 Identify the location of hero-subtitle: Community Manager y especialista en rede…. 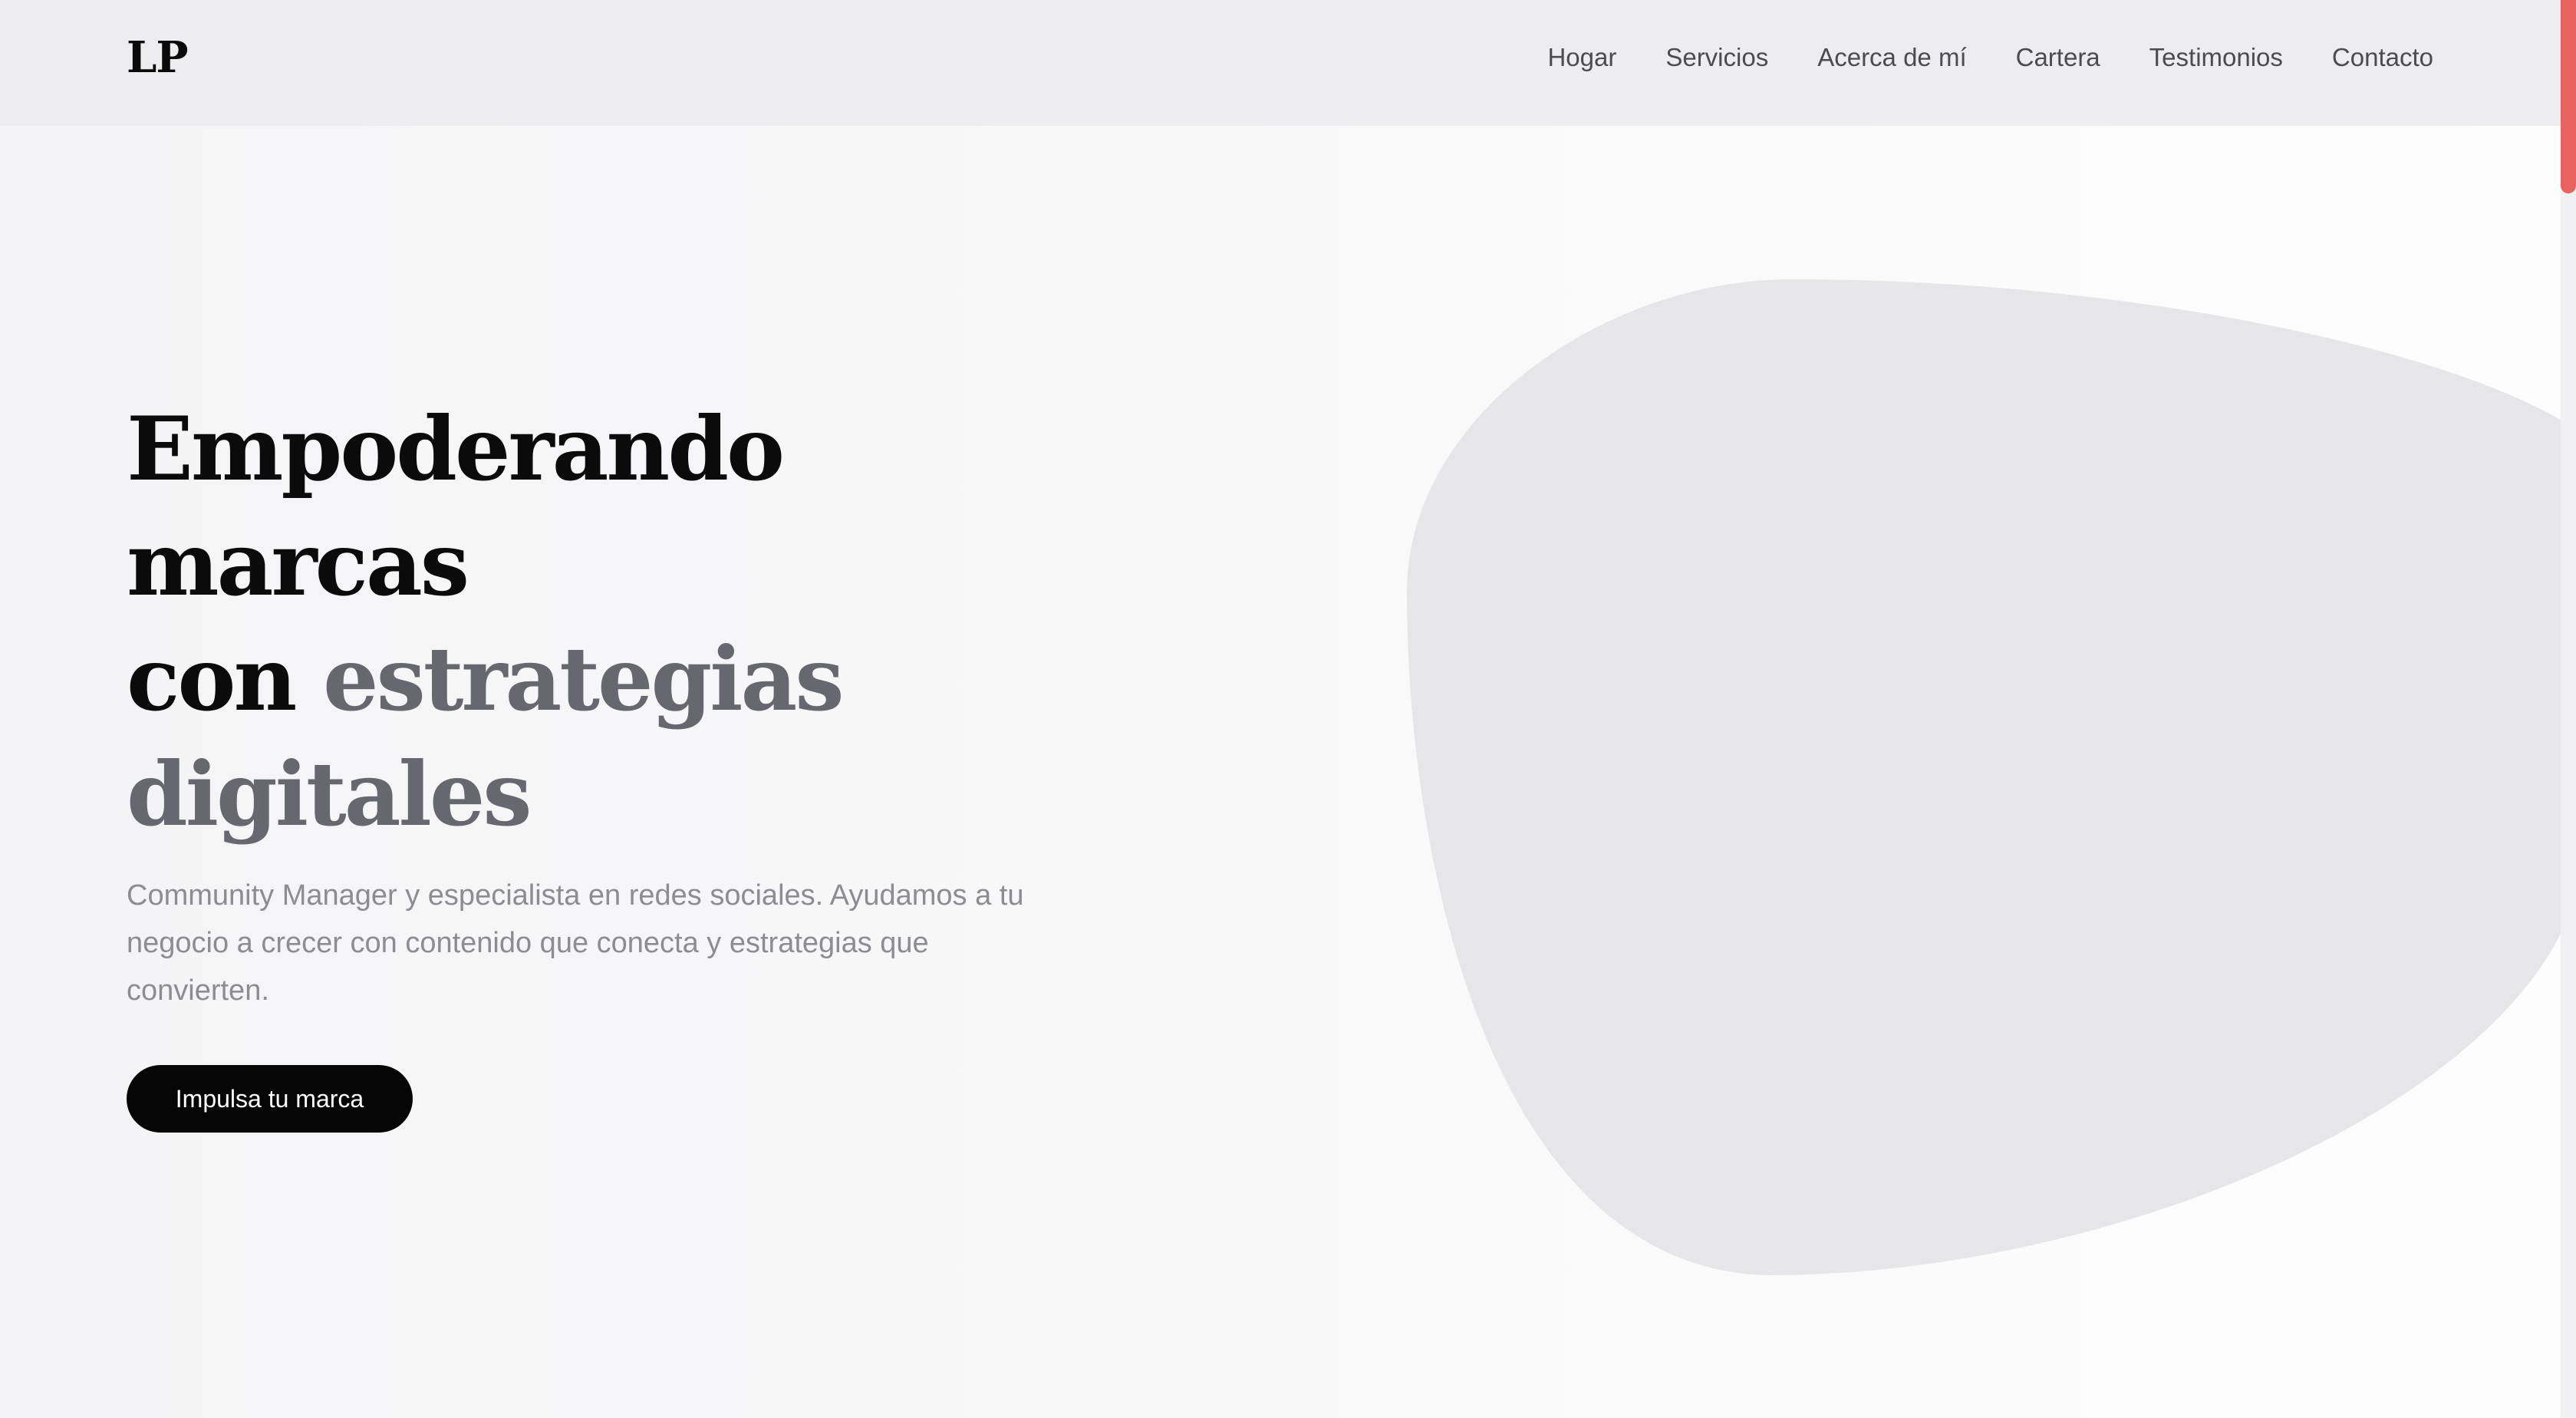
(575, 943).